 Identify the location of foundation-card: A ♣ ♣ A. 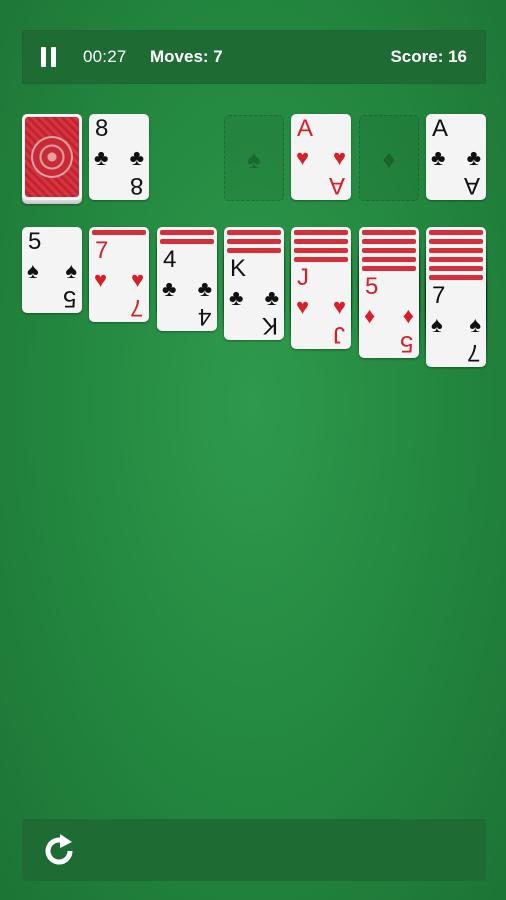
(456, 157).